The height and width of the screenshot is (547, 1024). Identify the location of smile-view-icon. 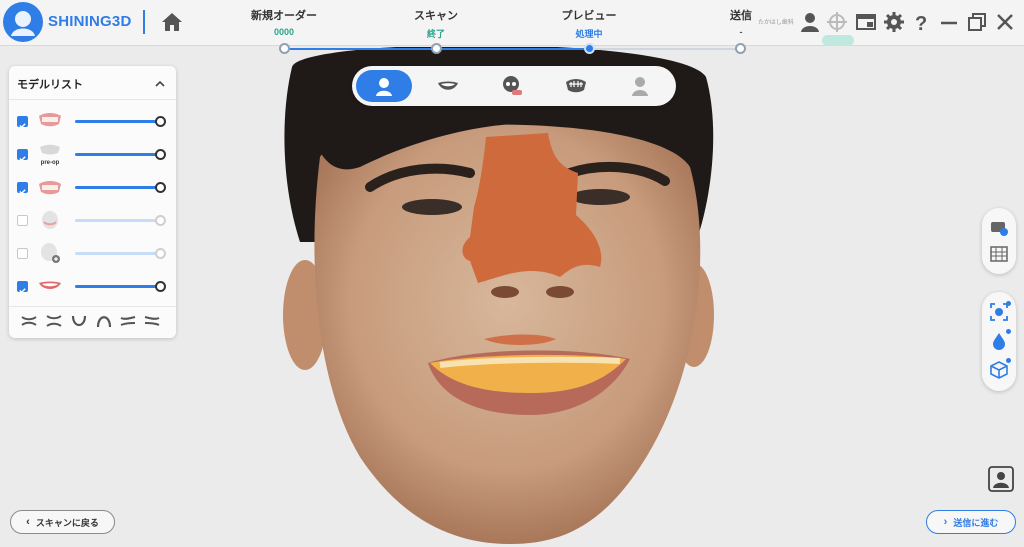
(448, 85).